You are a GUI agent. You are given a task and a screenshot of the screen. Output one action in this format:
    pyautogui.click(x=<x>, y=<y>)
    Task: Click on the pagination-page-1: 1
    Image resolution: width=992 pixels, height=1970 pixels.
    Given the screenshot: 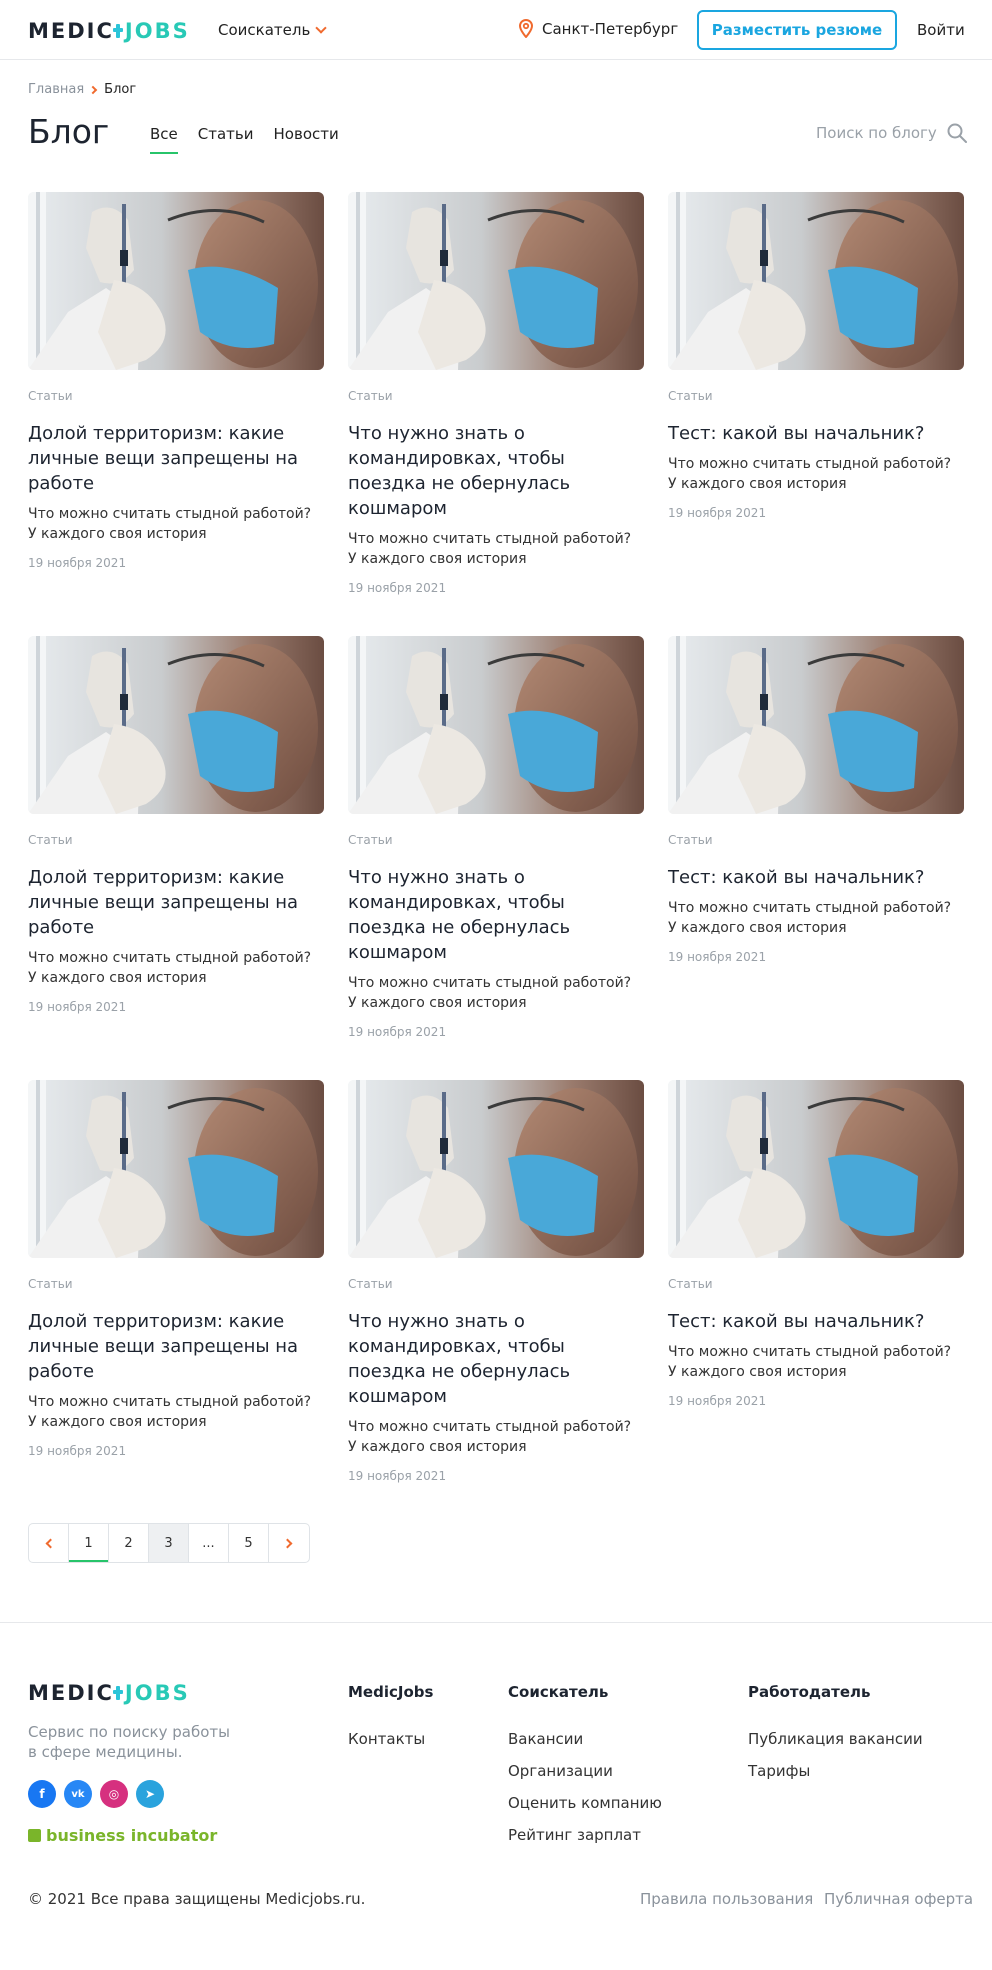 What is the action you would take?
    pyautogui.click(x=89, y=1543)
    